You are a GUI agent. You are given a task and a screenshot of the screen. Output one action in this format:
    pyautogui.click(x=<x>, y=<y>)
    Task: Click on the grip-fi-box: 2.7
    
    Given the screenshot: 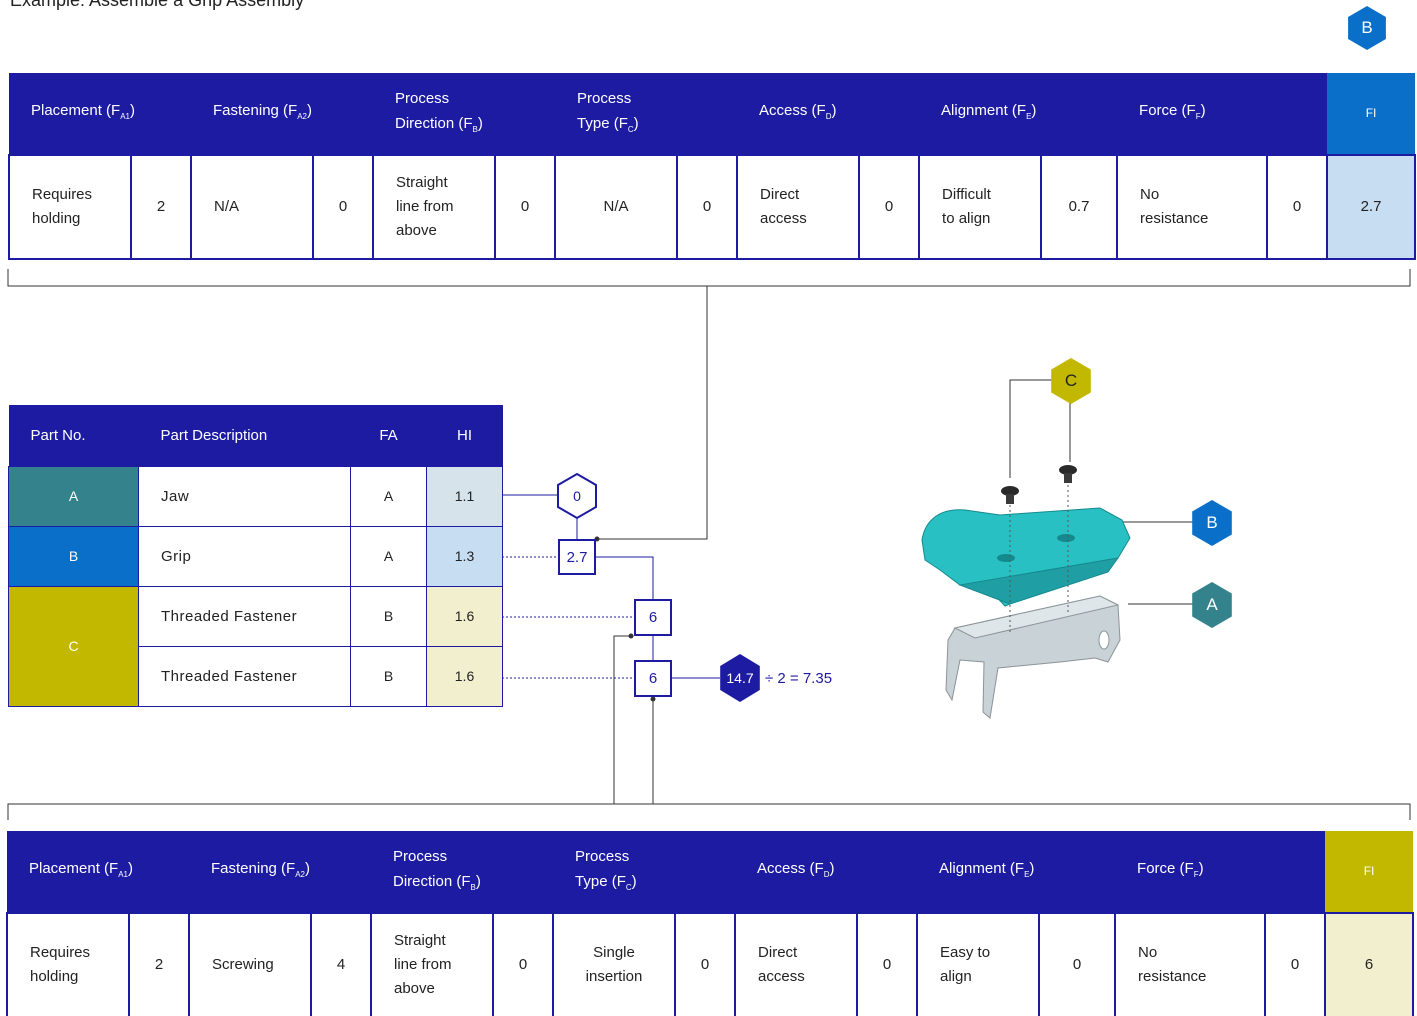 What is the action you would take?
    pyautogui.click(x=577, y=557)
    